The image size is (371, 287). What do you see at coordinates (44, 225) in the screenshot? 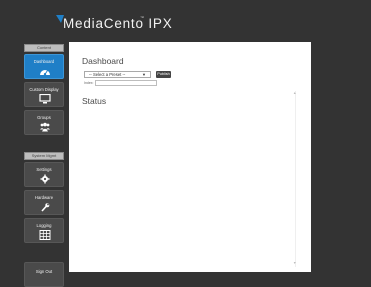
I see `sidebar-item-label: Logging` at bounding box center [44, 225].